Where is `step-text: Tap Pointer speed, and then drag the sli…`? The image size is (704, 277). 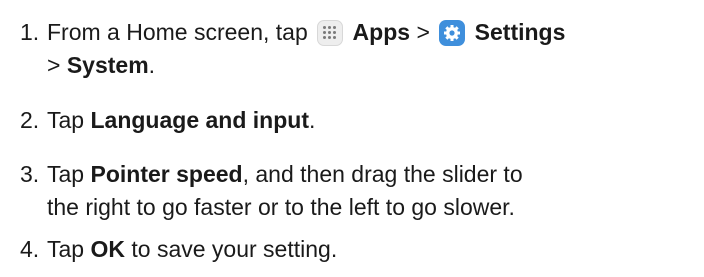 step-text: Tap Pointer speed, and then drag the sli… is located at coordinates (285, 190).